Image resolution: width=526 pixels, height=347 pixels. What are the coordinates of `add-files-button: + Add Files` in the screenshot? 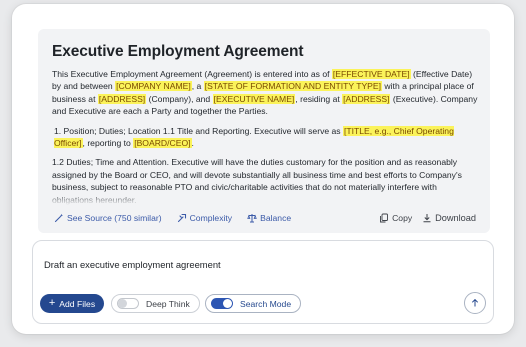 It's located at (72, 303).